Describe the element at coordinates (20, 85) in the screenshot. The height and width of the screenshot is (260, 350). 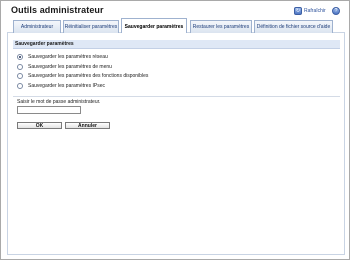
I see `radio-ipsec` at that location.